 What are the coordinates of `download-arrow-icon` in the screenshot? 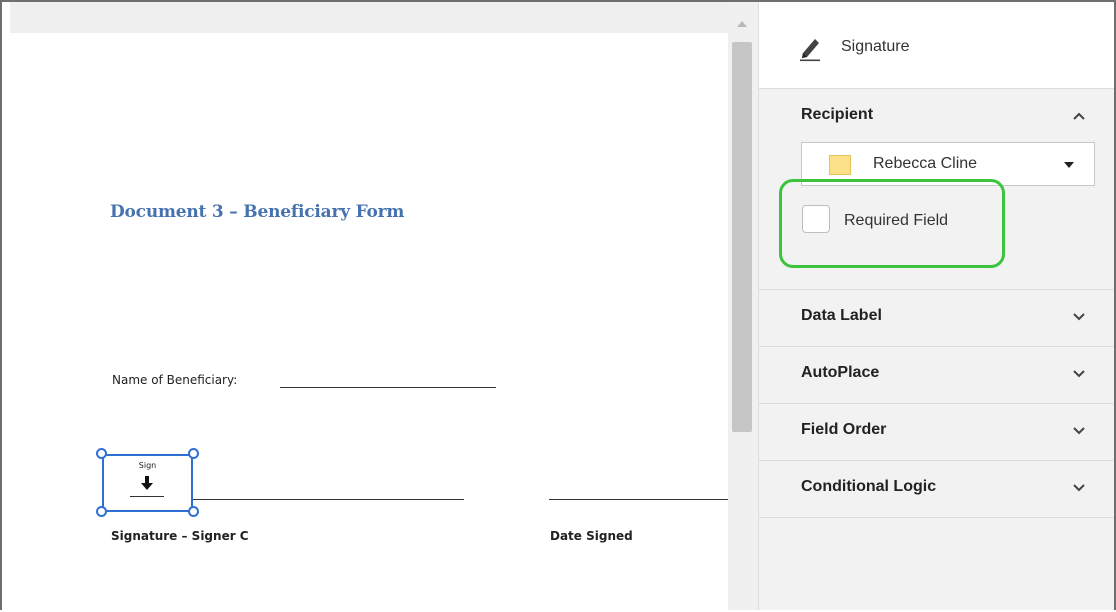 It's located at (147, 483).